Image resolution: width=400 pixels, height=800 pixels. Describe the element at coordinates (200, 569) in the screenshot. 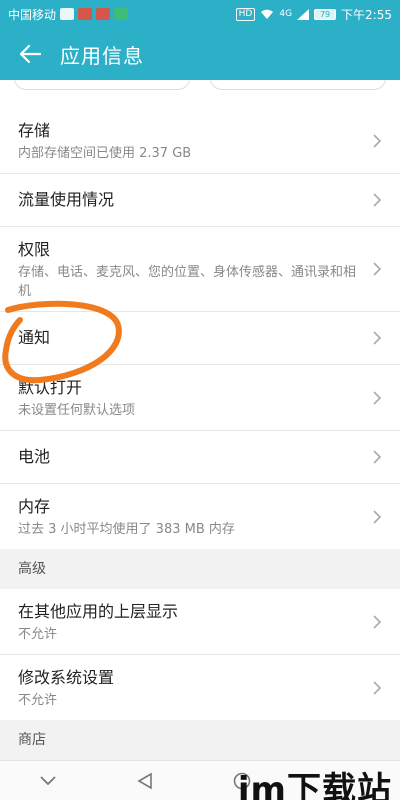

I see `section-header-advanced: 高级` at that location.